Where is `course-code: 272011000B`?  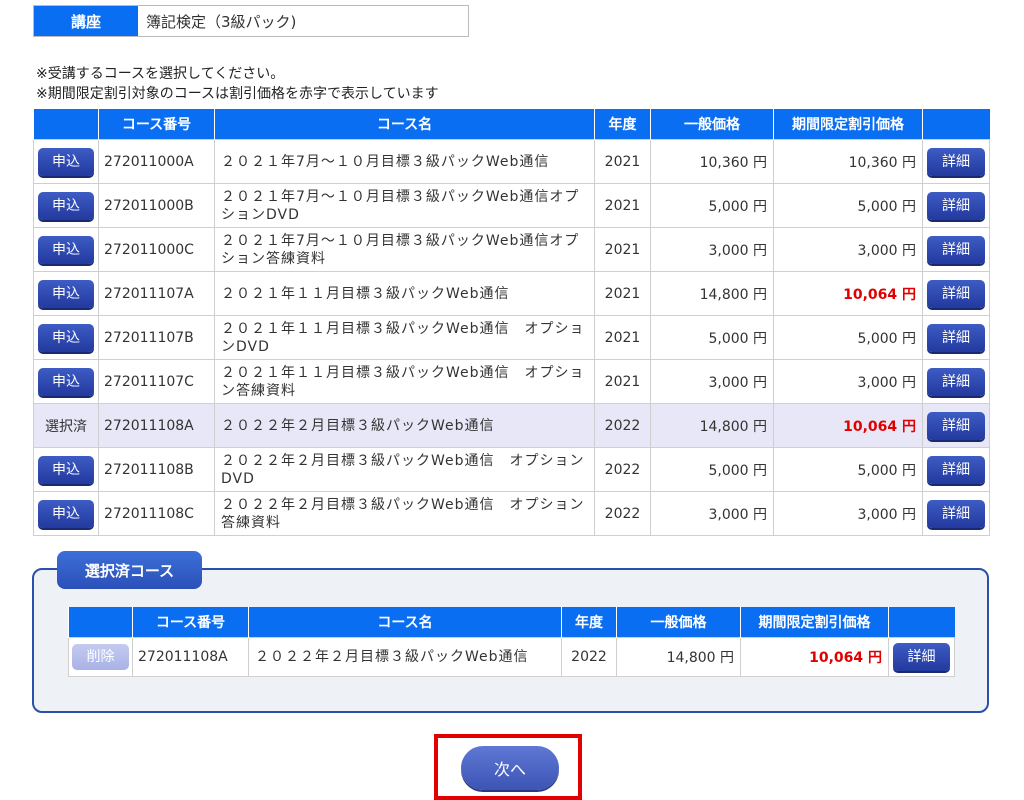
course-code: 272011000B is located at coordinates (156, 205).